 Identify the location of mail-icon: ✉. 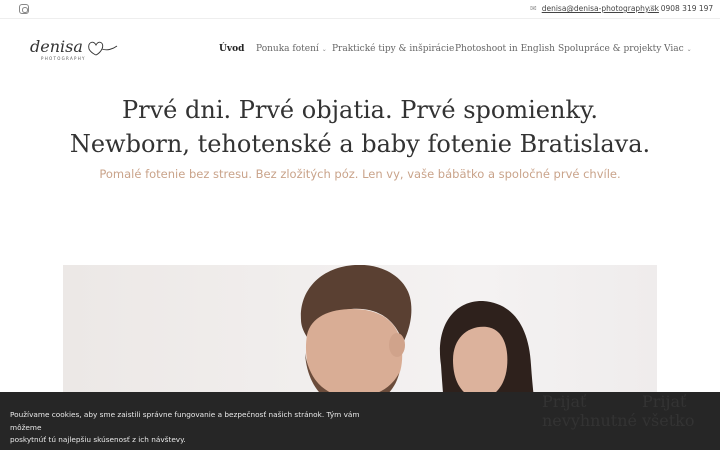
(533, 8).